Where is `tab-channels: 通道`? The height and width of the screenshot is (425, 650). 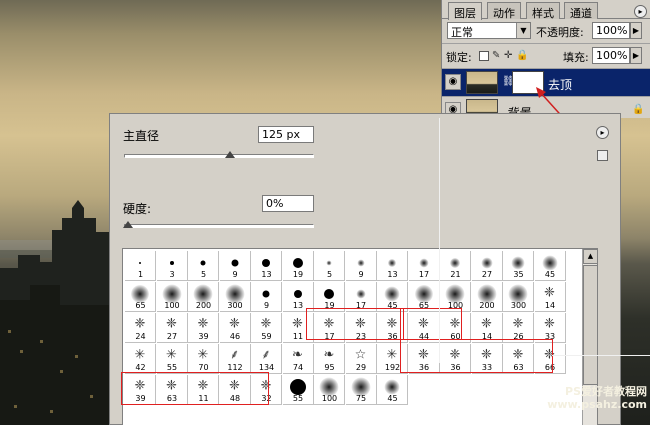
tab-channels: 通道 is located at coordinates (581, 11).